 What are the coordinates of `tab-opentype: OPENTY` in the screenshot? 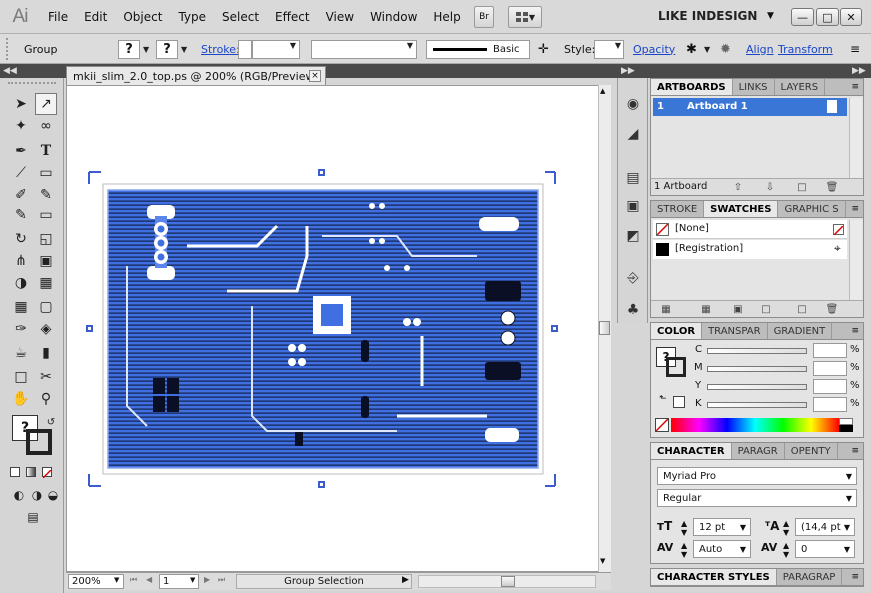 It's located at (811, 451).